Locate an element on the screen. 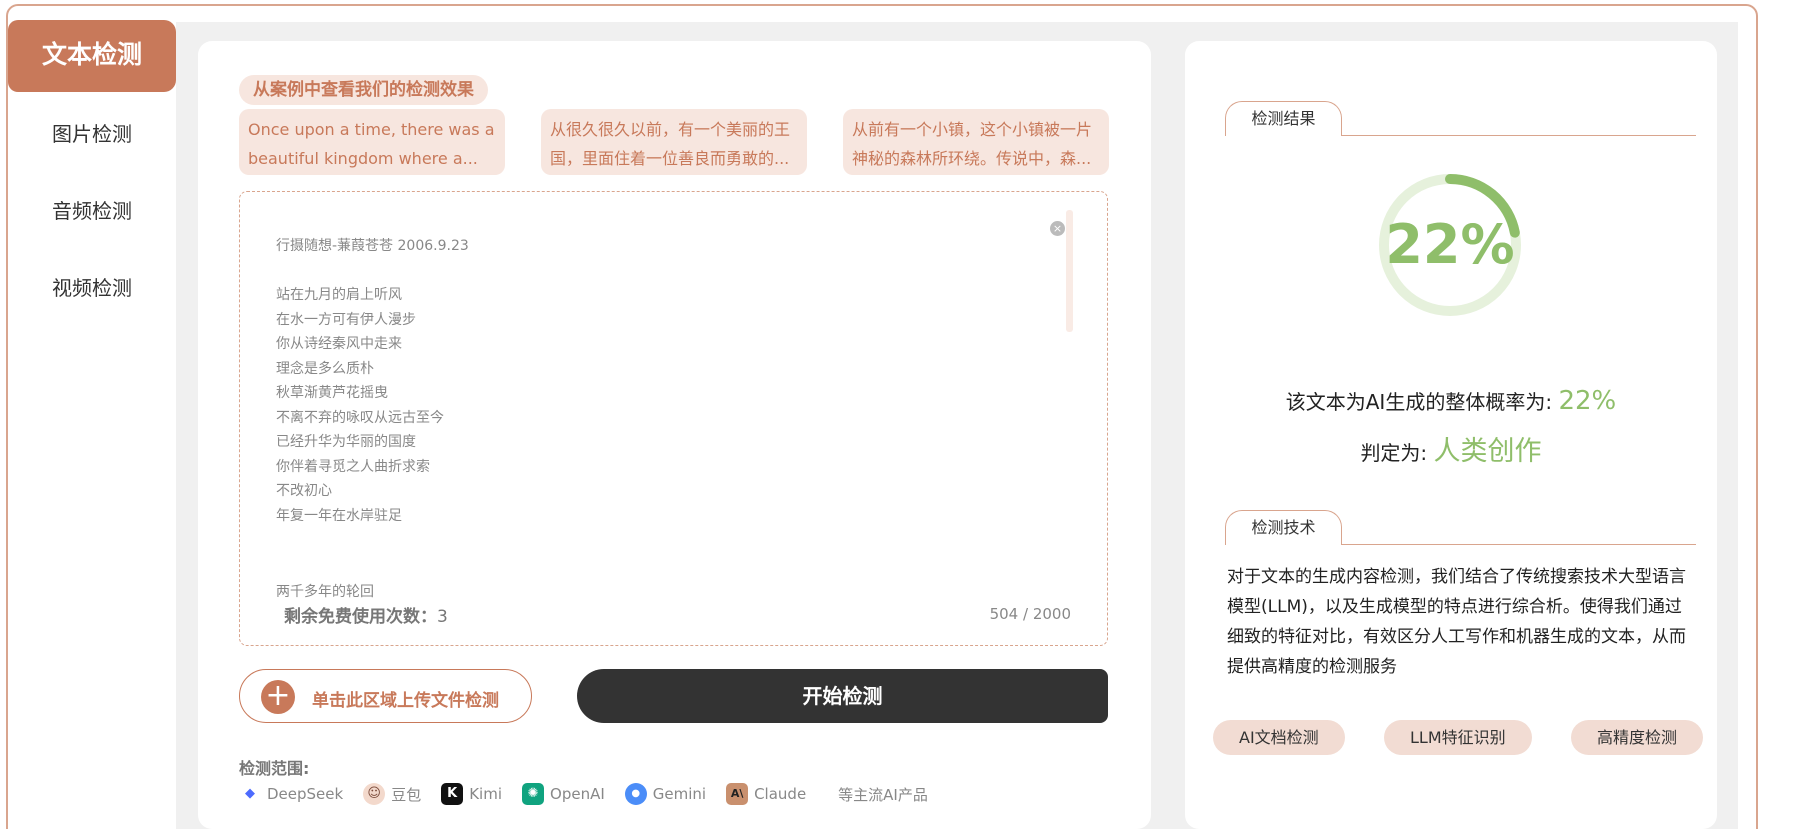 The height and width of the screenshot is (829, 1795). kimi-icon: K is located at coordinates (452, 794).